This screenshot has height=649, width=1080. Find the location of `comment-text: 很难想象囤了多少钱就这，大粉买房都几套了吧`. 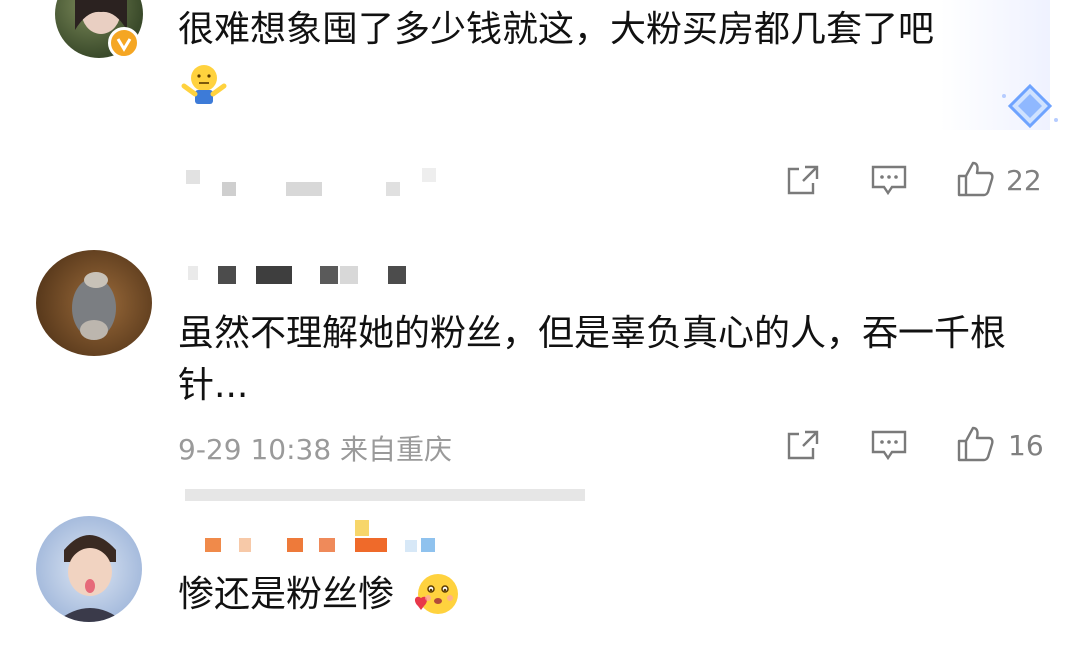

comment-text: 很难想象囤了多少钱就这，大粉买房都几套了吧 is located at coordinates (556, 29).